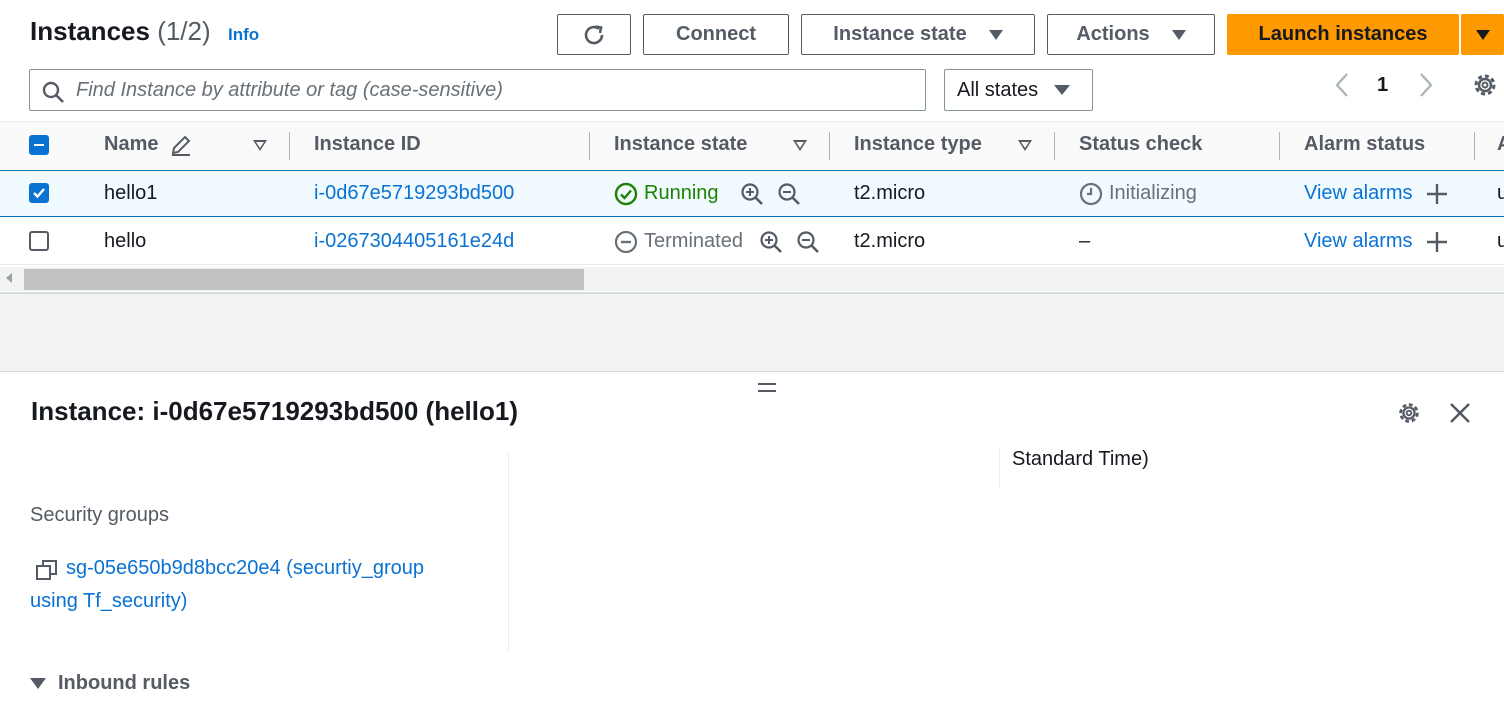  I want to click on connect-button: Connect, so click(716, 34).